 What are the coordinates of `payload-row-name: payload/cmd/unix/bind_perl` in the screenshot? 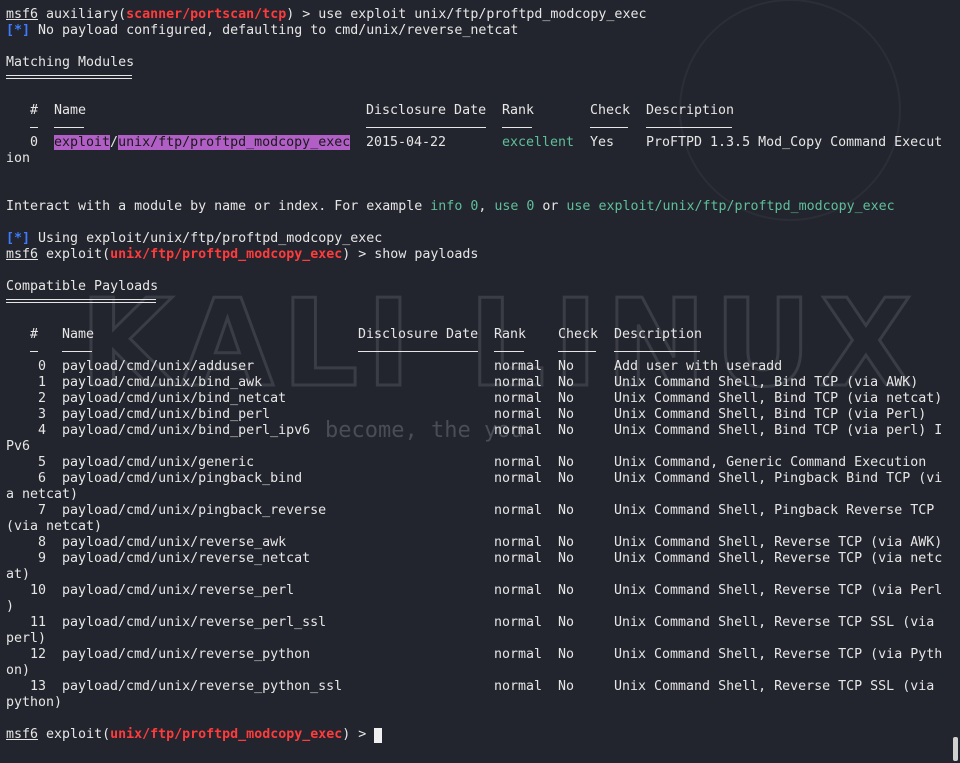 It's located at (166, 415).